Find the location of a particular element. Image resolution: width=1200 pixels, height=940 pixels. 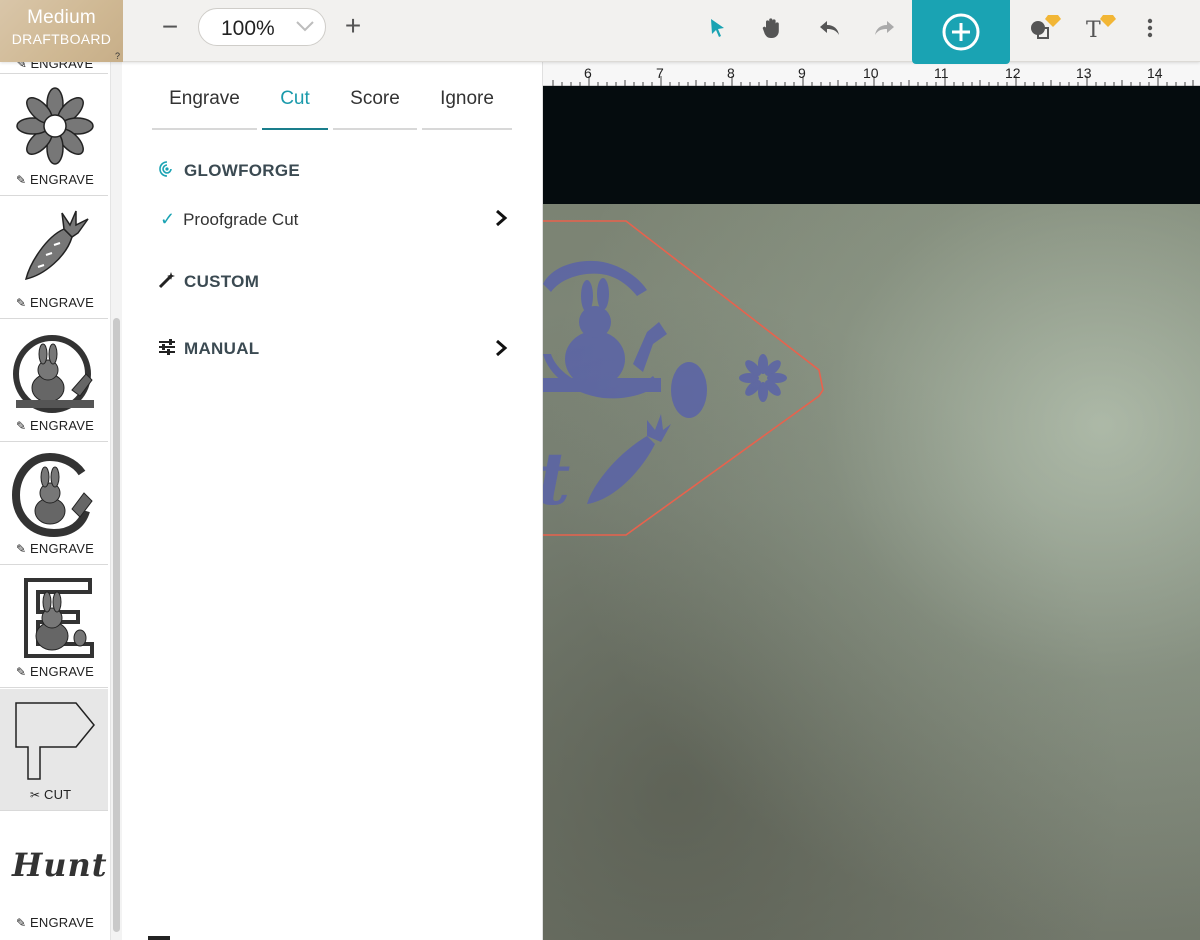

magic-wand-icon is located at coordinates (171, 282).